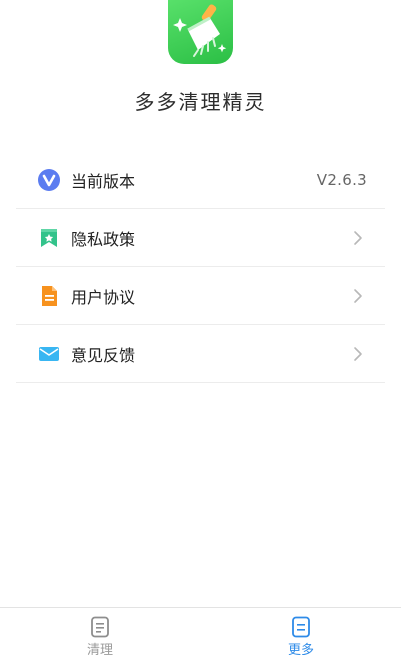 Image resolution: width=401 pixels, height=655 pixels. I want to click on broom-app-icon, so click(200, 32).